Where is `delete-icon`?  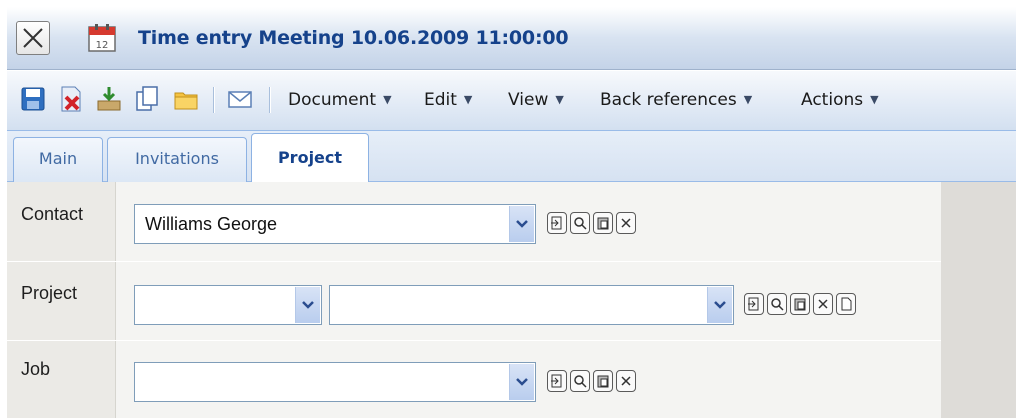
delete-icon is located at coordinates (71, 99).